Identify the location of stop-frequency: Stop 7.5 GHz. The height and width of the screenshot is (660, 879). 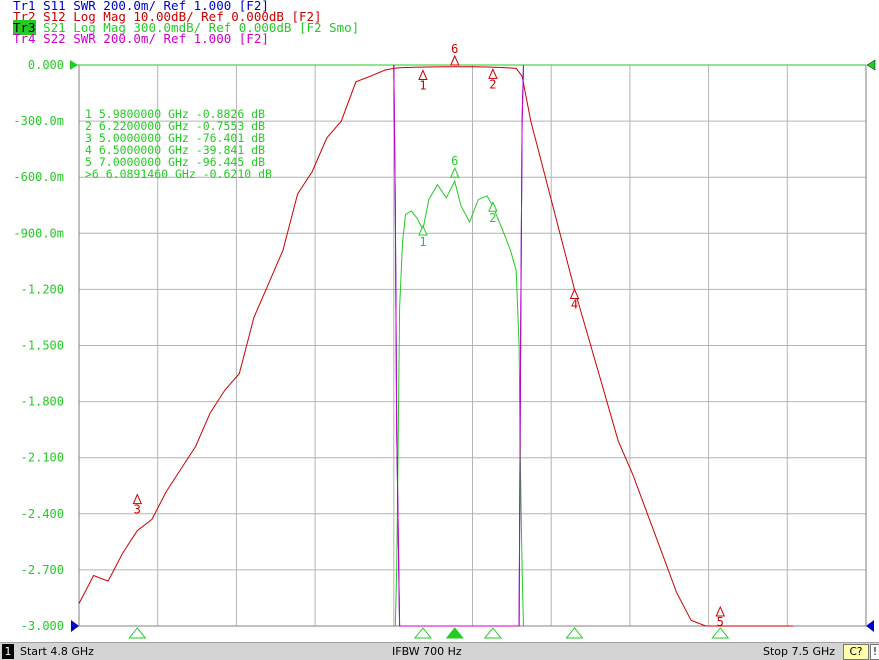
(799, 651).